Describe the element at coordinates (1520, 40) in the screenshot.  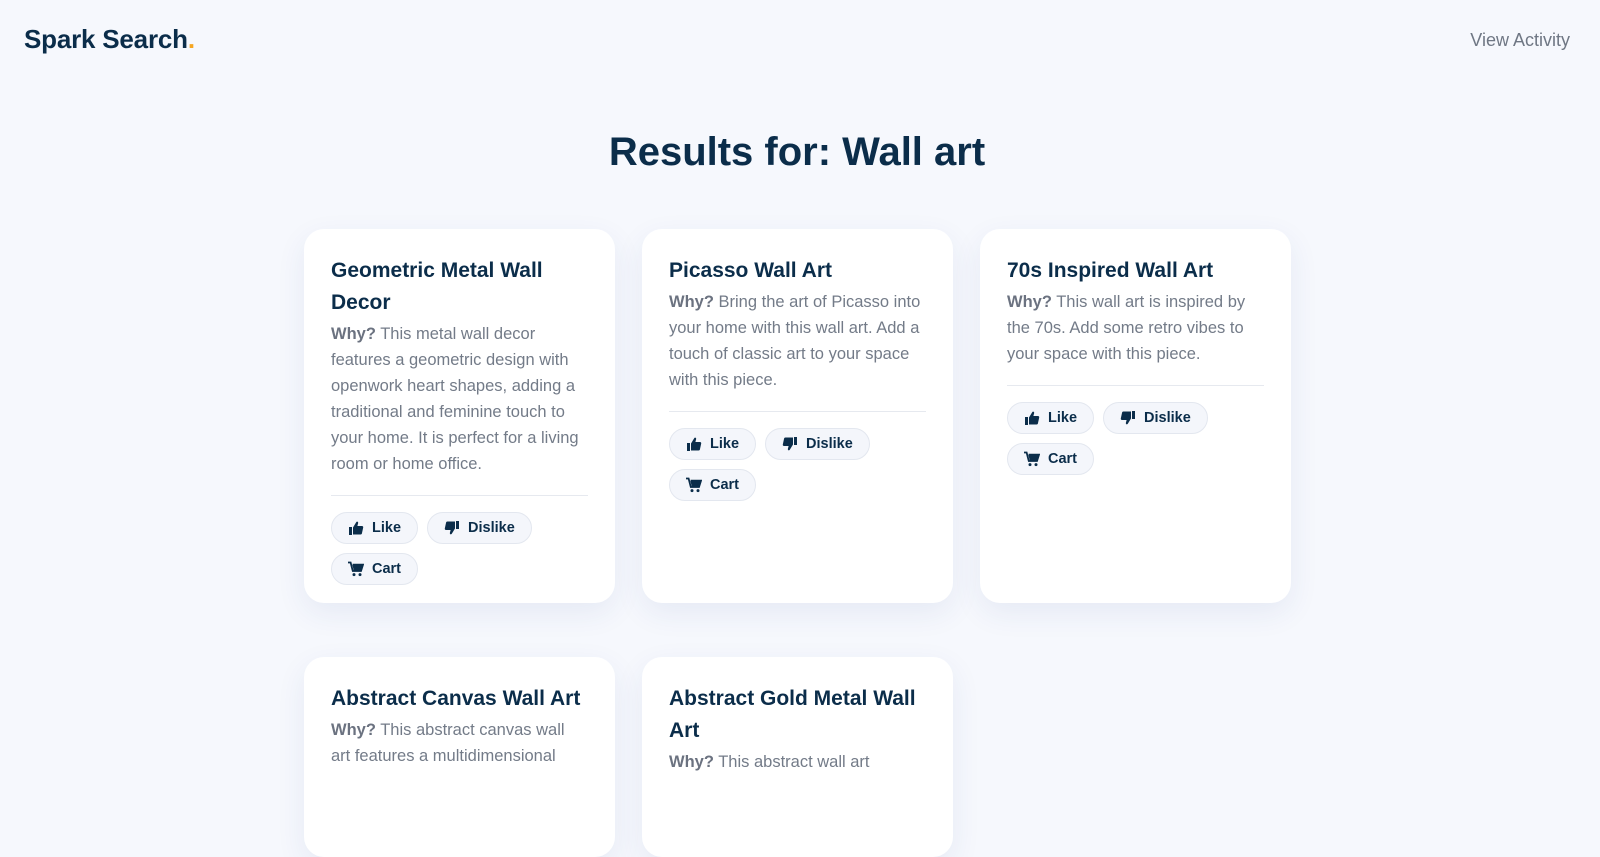
I see `view-activity-link: View Activity` at that location.